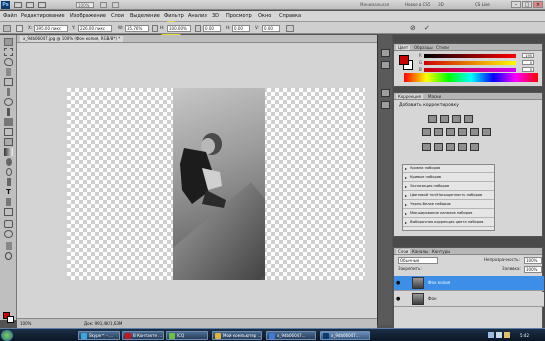 The width and height of the screenshot is (545, 341). What do you see at coordinates (8, 234) in the screenshot?
I see `3d-orbit-tool-icon` at bounding box center [8, 234].